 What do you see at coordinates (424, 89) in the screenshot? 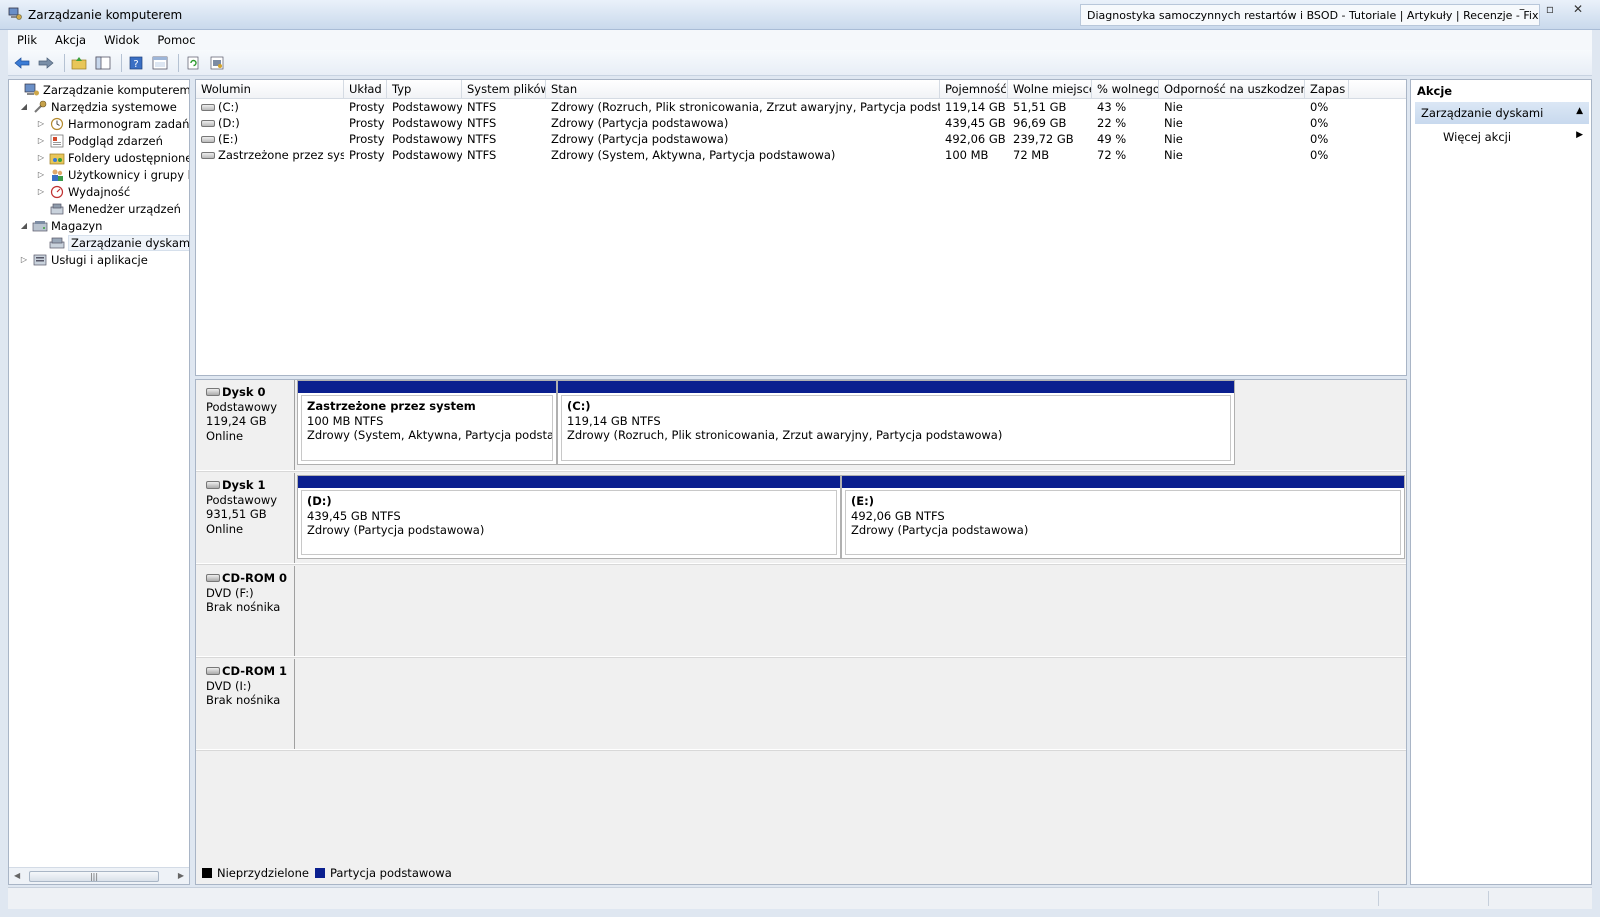
I see `column-header-type: Typ` at bounding box center [424, 89].